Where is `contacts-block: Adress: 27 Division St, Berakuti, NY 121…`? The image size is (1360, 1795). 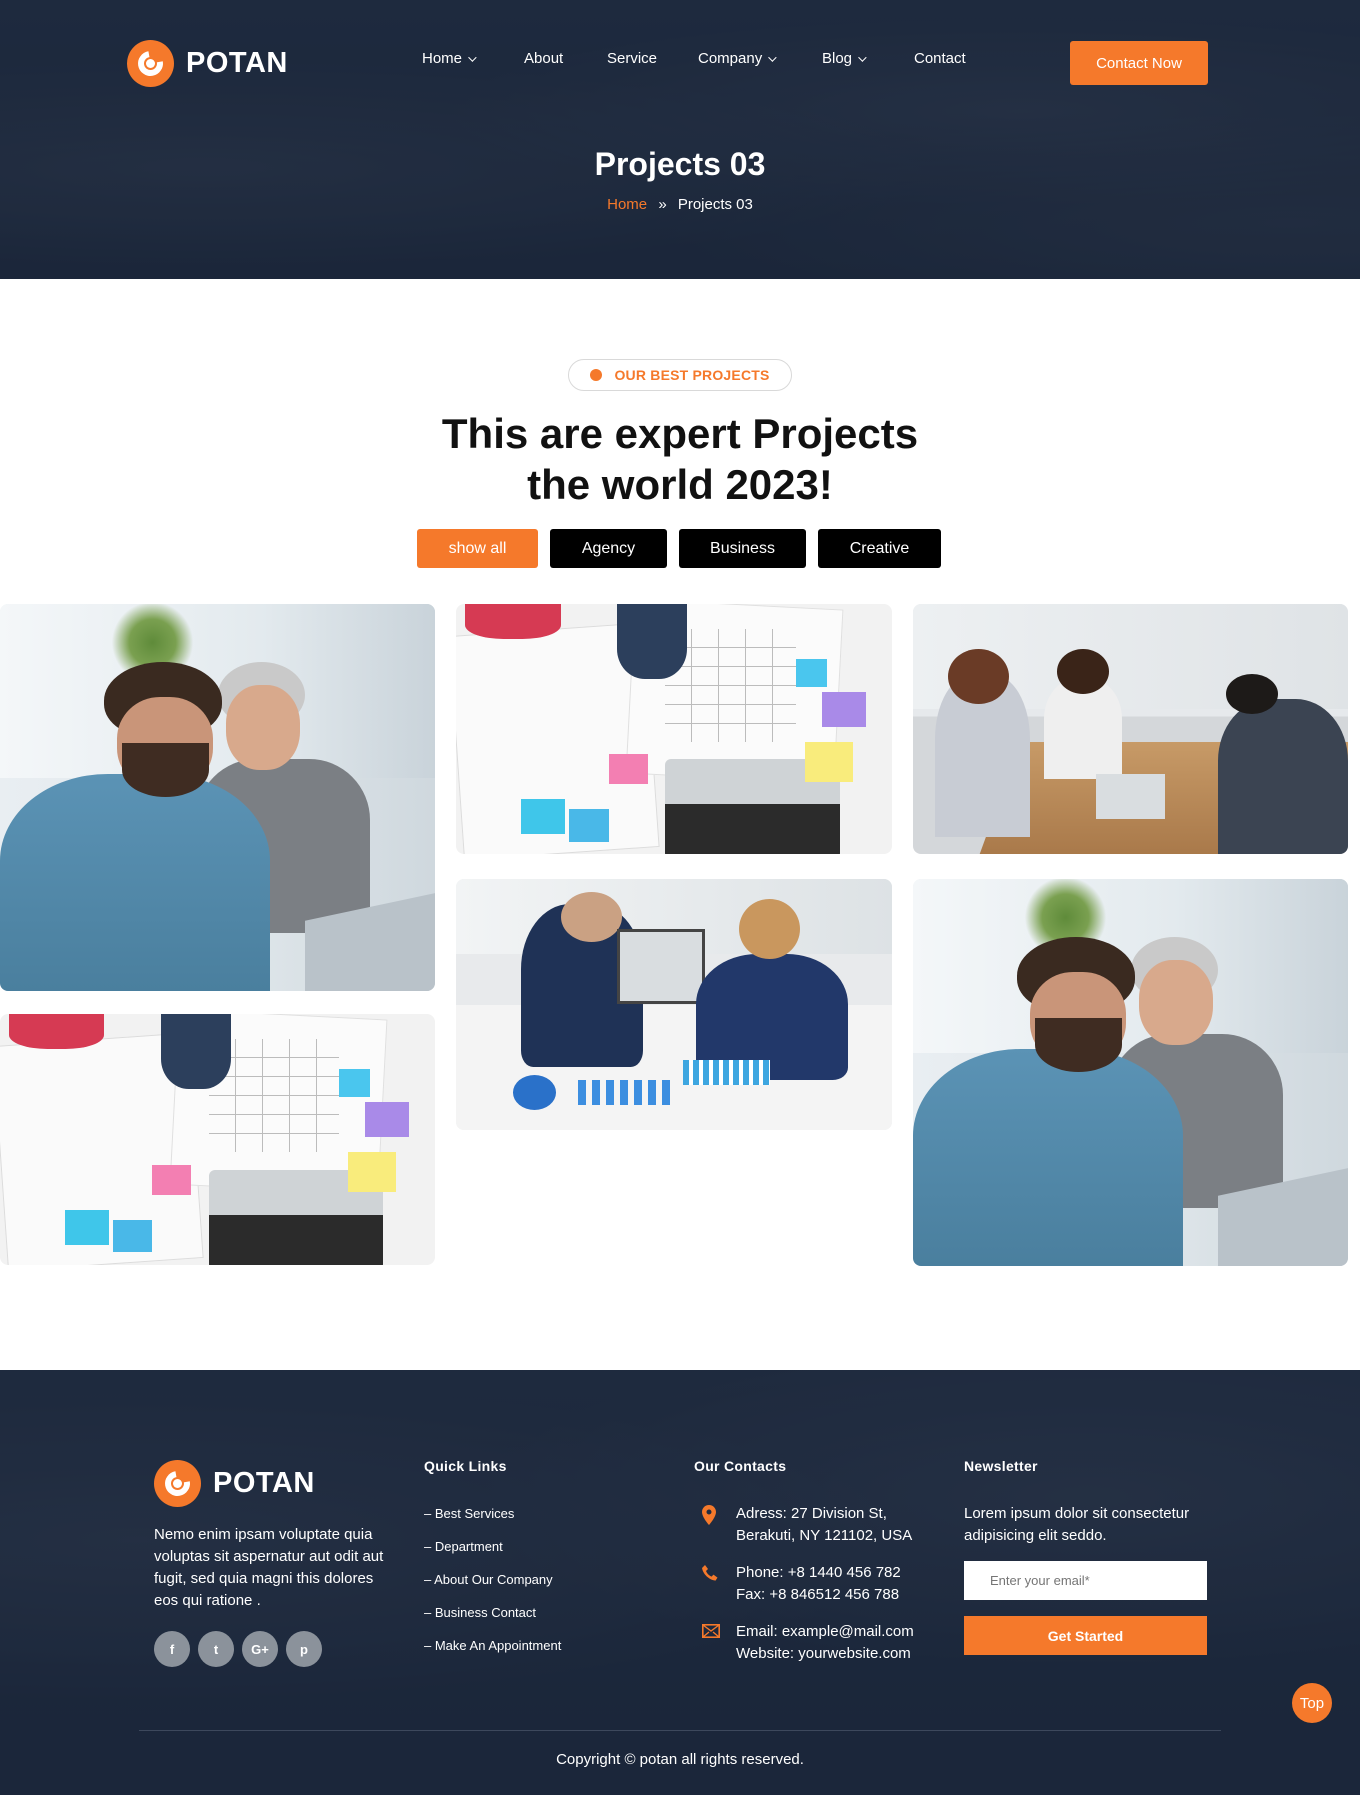 contacts-block: Adress: 27 Division St, Berakuti, NY 121… is located at coordinates (808, 1591).